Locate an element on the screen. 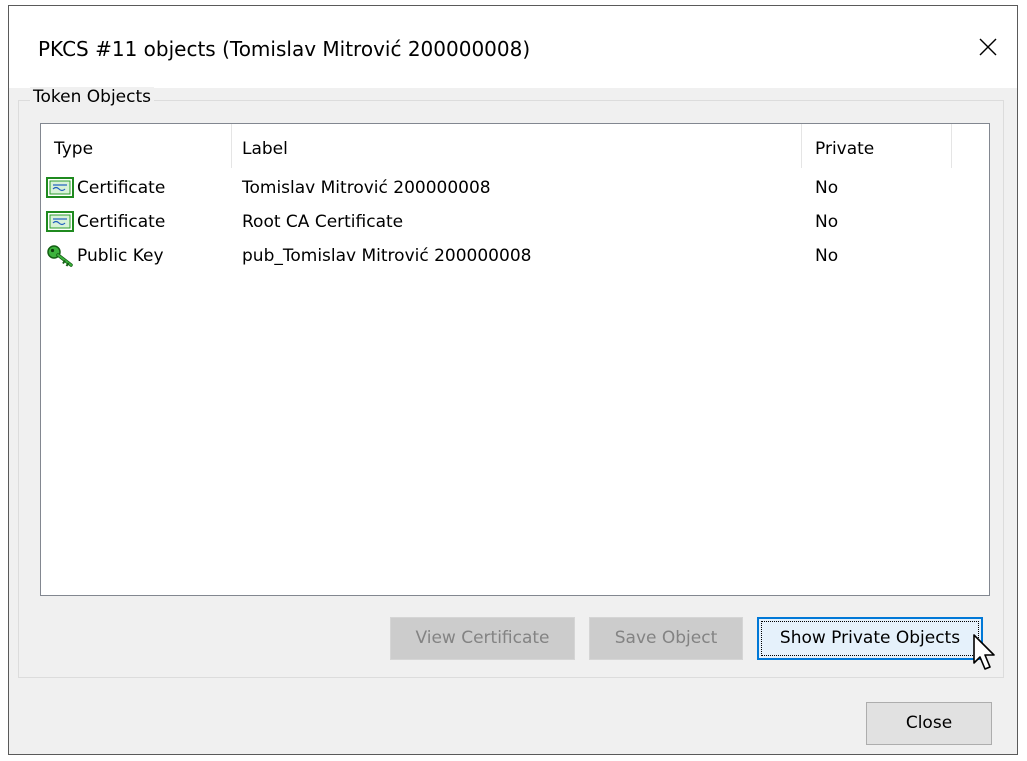 This screenshot has width=1027, height=761. focus-rectangle is located at coordinates (870, 638).